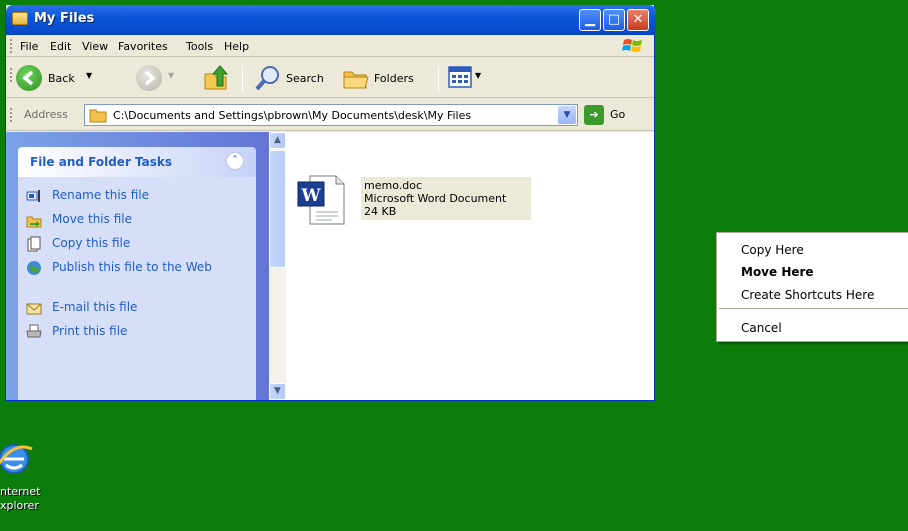 The height and width of the screenshot is (531, 908). I want to click on menu-file: File, so click(29, 46).